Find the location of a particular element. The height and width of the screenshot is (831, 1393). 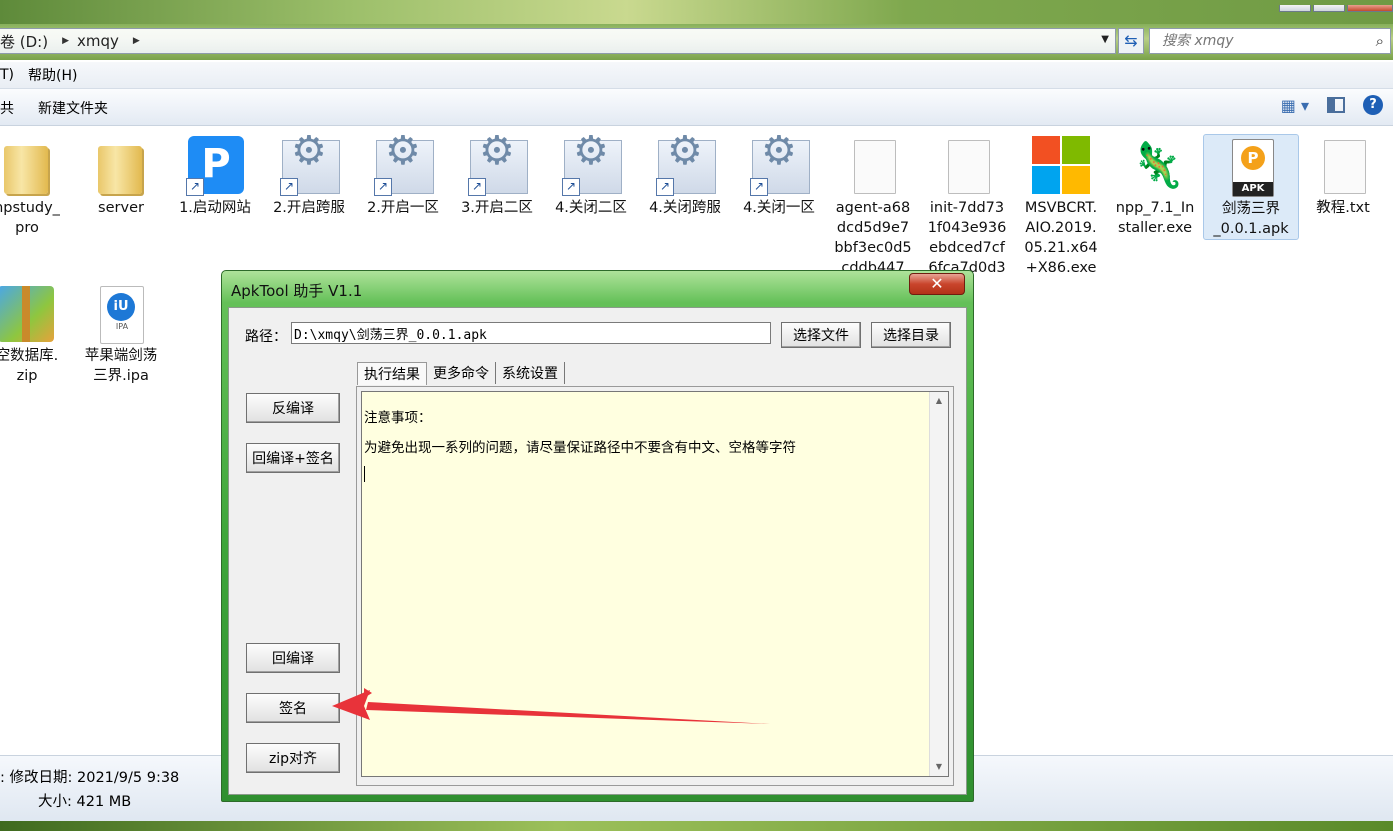

file-item: hpstudy_ pro is located at coordinates (37, 182).